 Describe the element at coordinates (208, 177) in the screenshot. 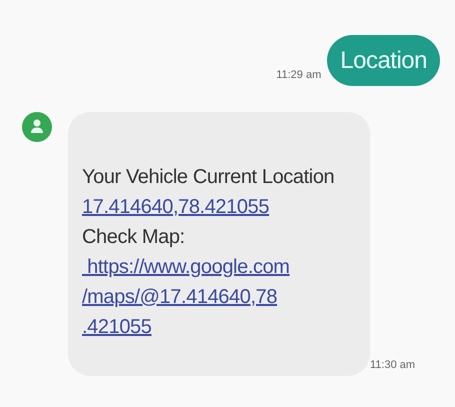

I see `message-text: Your Vehicle Current Location` at that location.